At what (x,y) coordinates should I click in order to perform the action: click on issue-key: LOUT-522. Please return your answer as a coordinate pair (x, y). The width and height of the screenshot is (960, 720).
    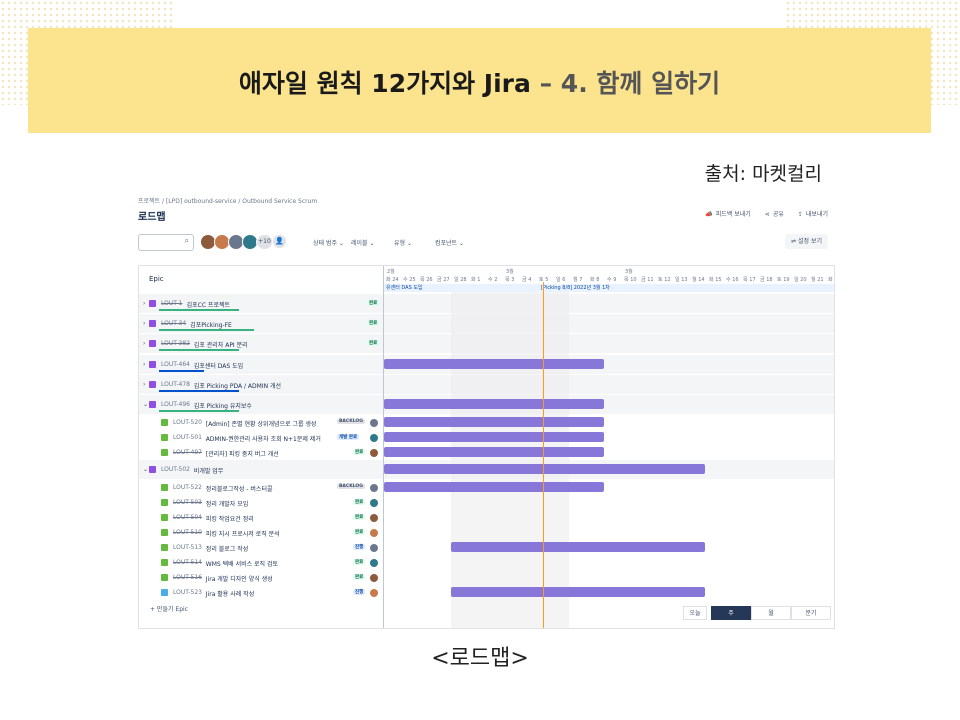
    Looking at the image, I should click on (187, 487).